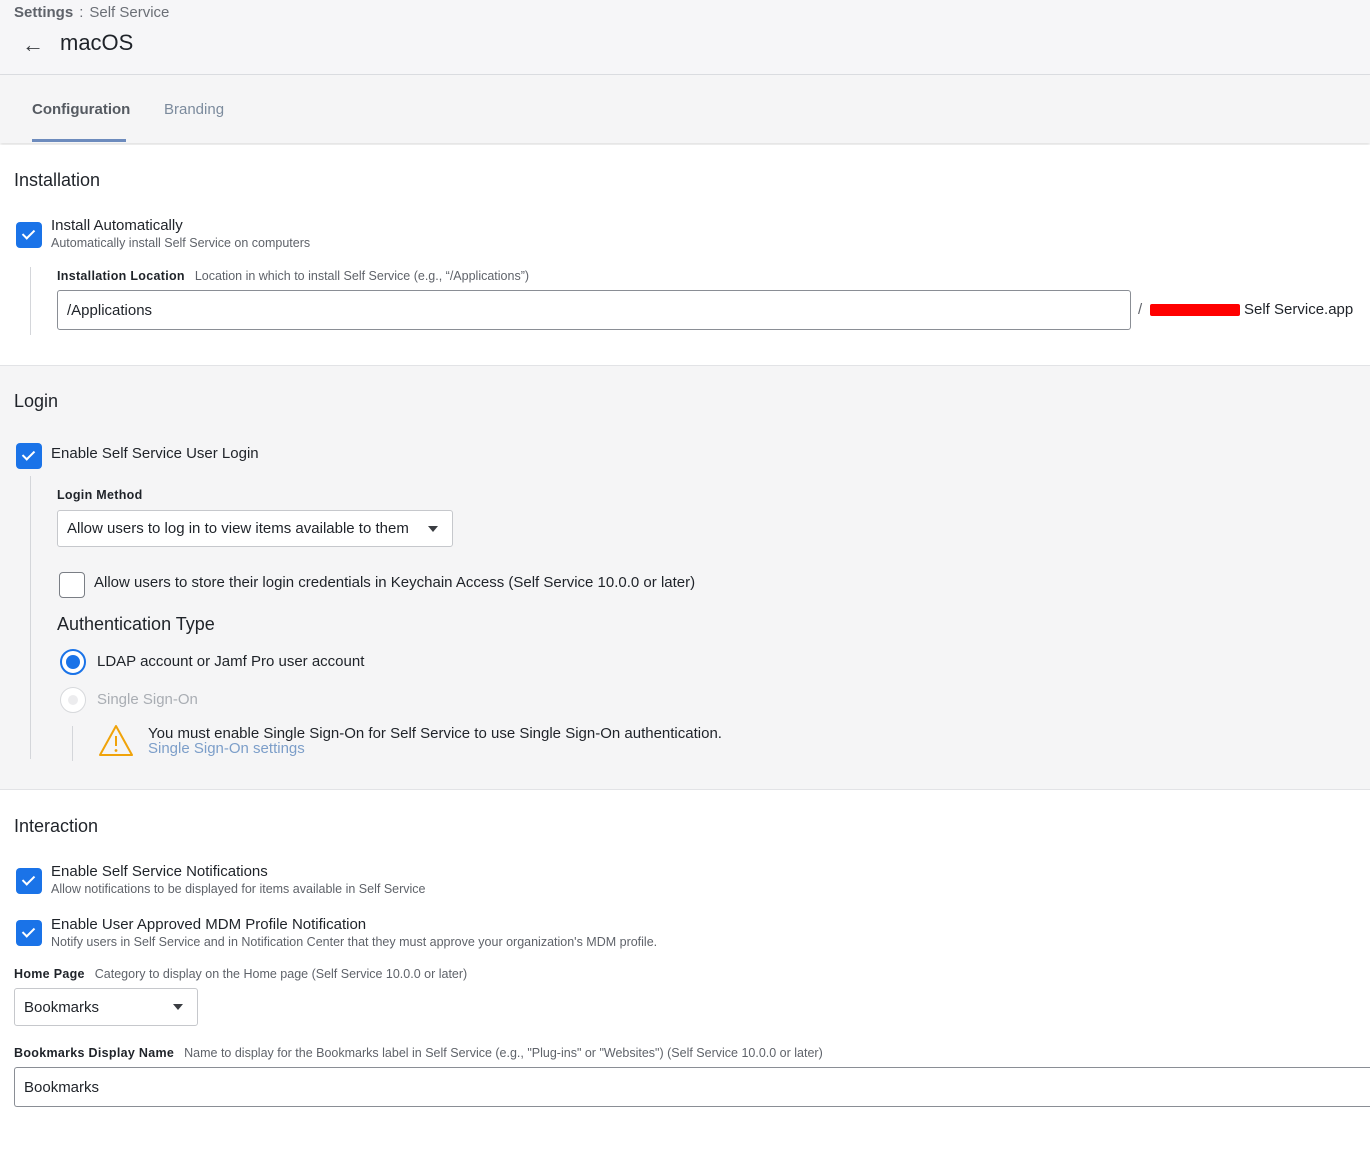  Describe the element at coordinates (155, 453) in the screenshot. I see `enable-login-label: Enable Self Service User Login` at that location.